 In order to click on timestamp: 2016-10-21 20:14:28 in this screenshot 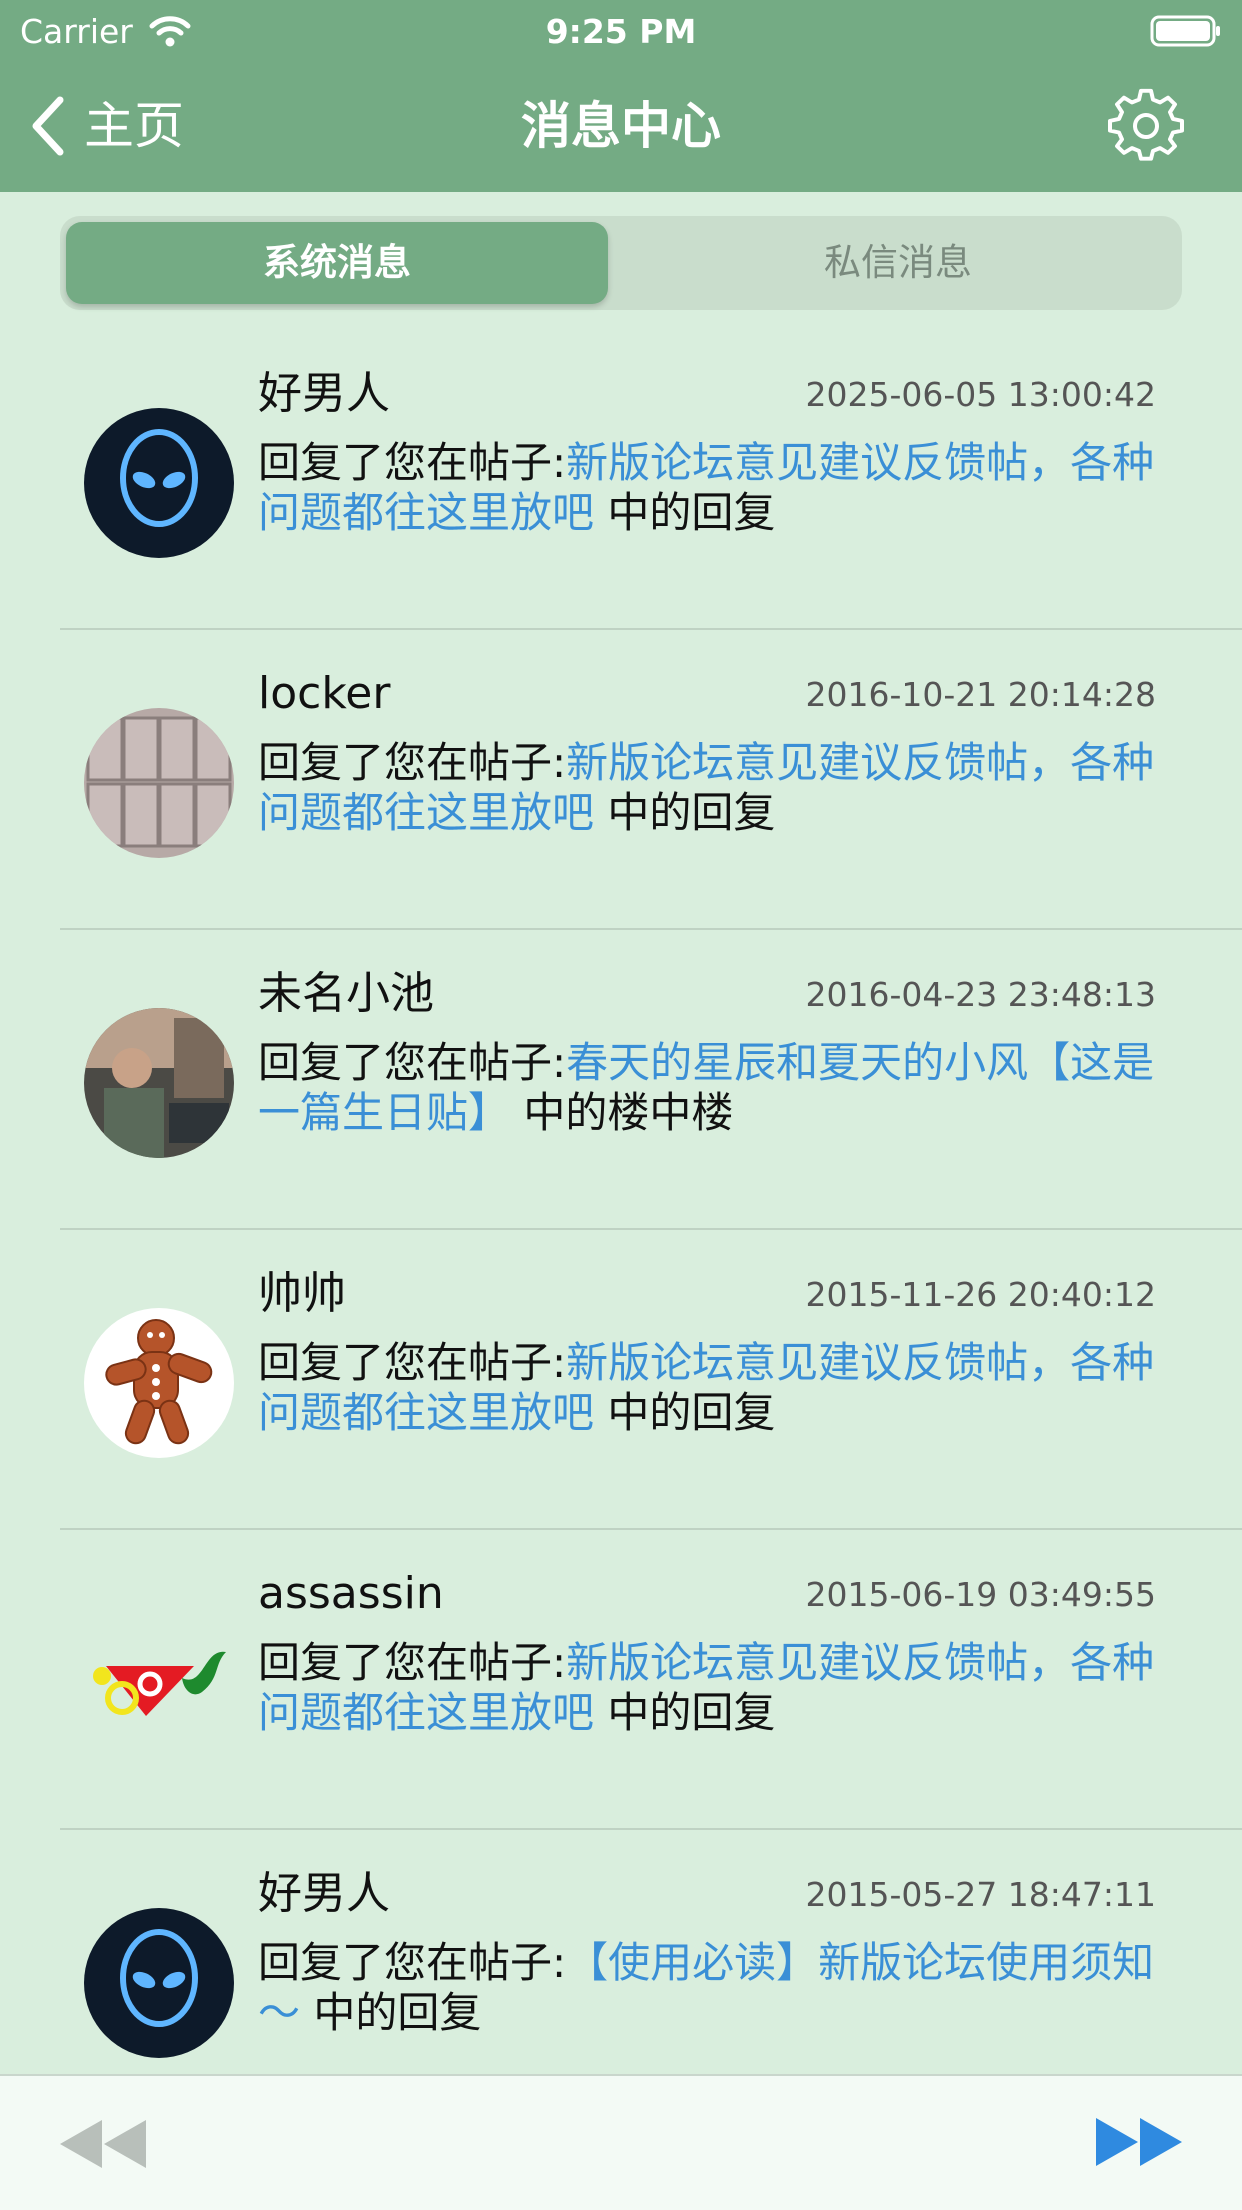, I will do `click(980, 694)`.